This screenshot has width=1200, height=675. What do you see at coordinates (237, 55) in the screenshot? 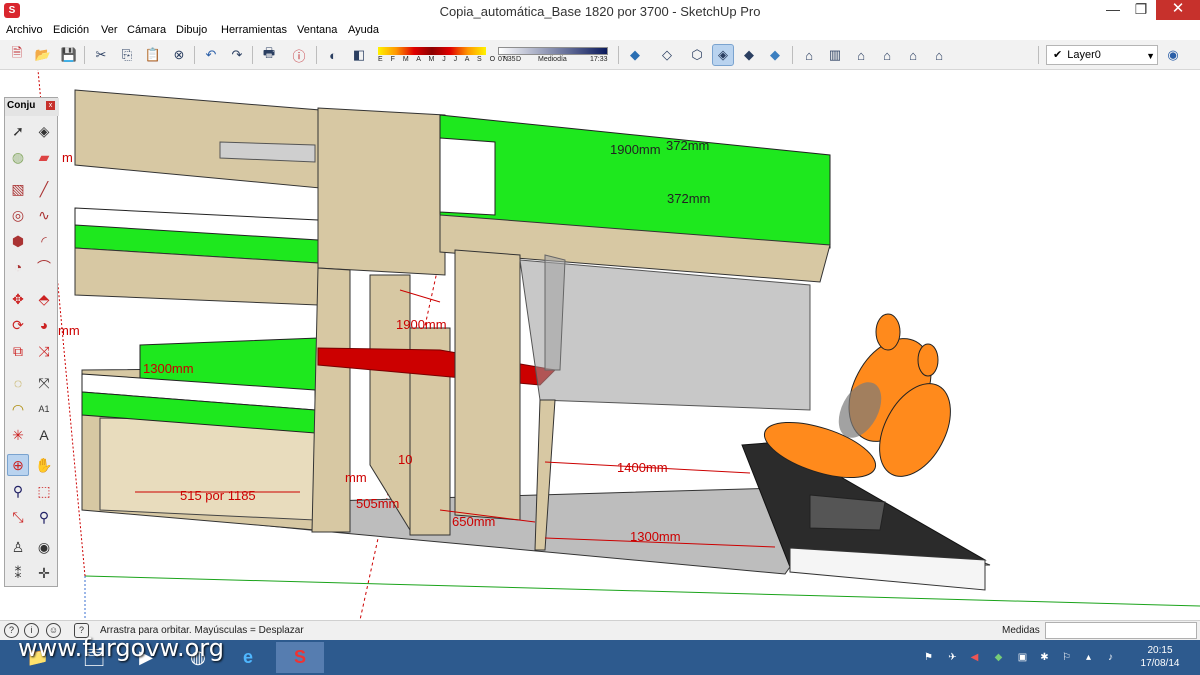
I see `redo-icon: ↷` at bounding box center [237, 55].